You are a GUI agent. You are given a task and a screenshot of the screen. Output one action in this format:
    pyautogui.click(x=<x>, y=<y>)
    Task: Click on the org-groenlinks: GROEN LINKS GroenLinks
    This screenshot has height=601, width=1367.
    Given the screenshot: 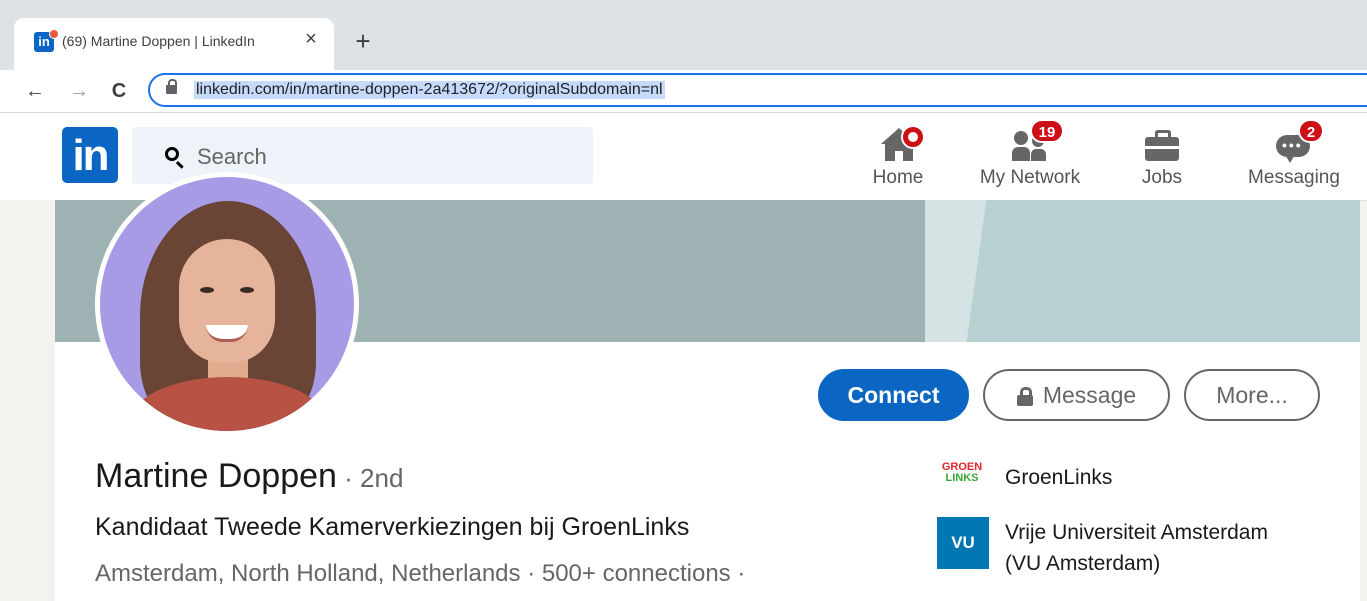 What is the action you would take?
    pyautogui.click(x=1087, y=485)
    